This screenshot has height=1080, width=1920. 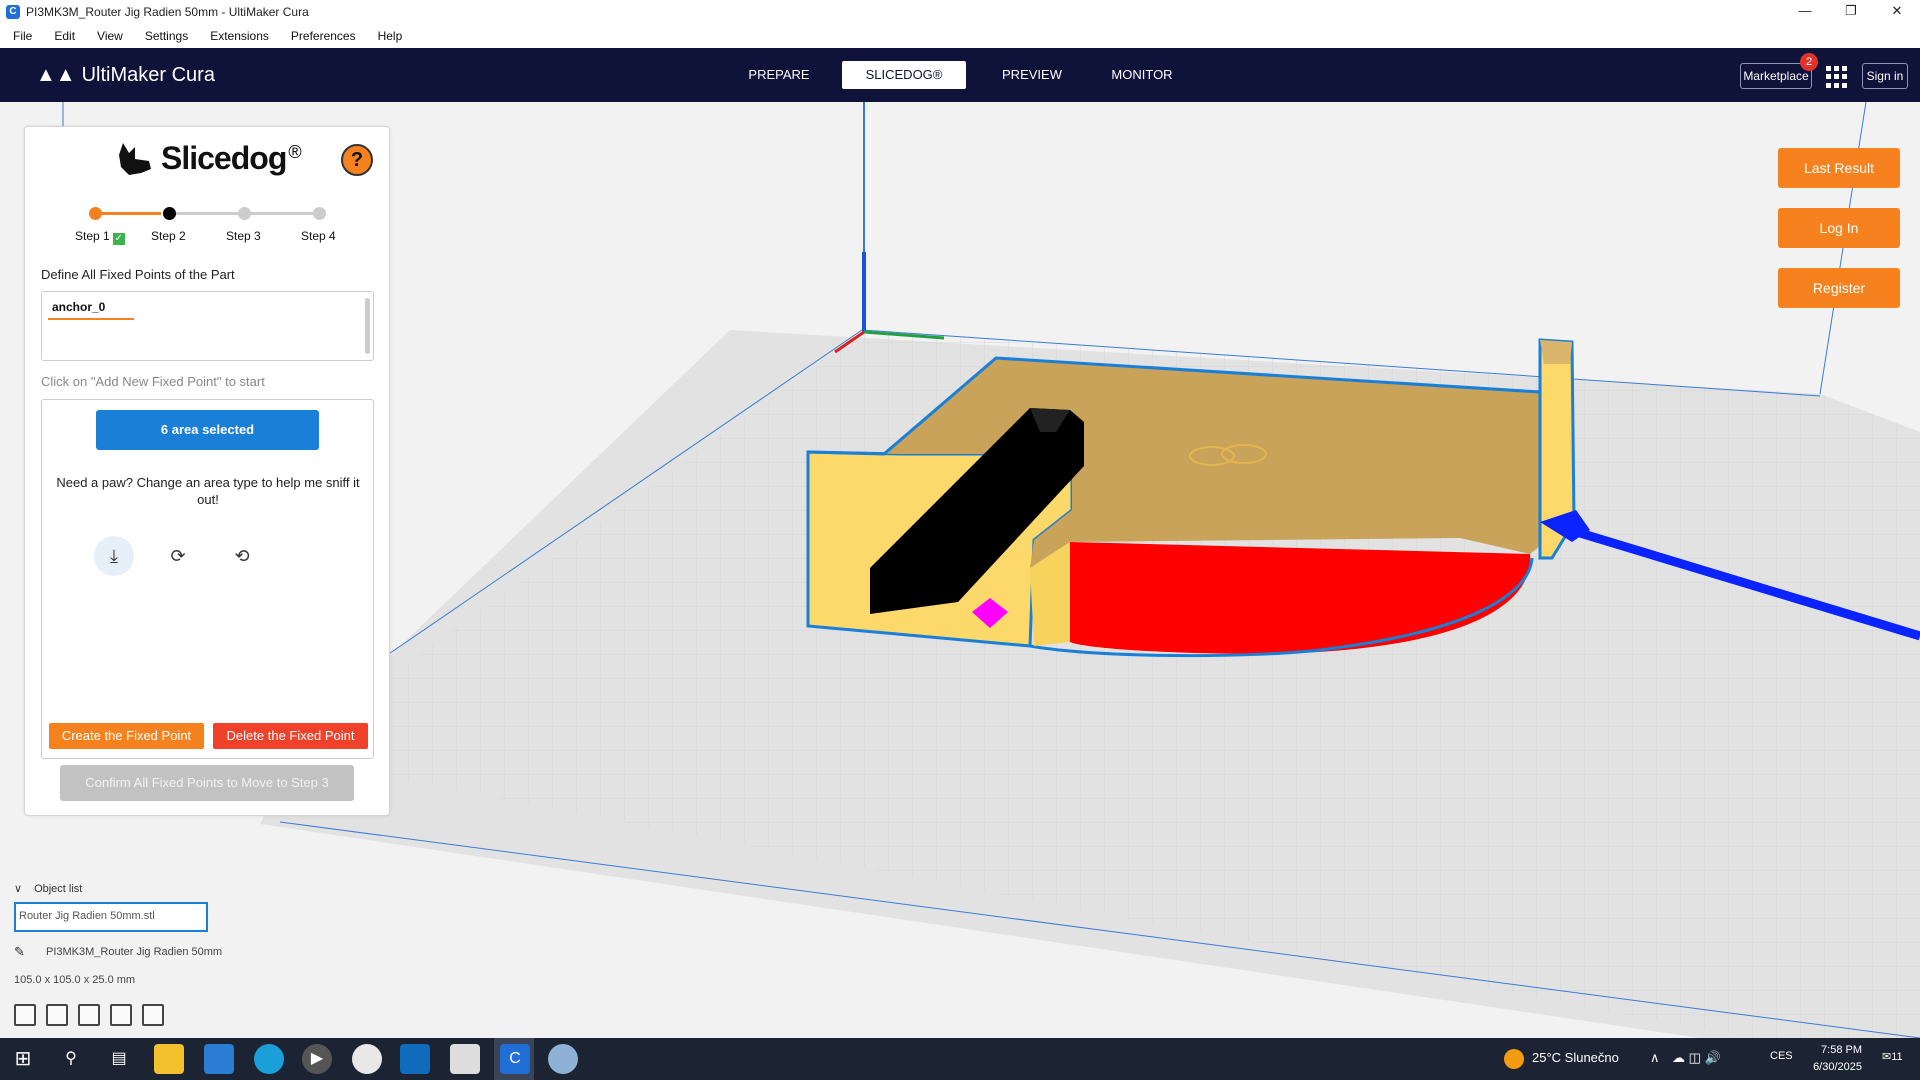 What do you see at coordinates (515, 1059) in the screenshot?
I see `cura-taskbar-icon: C` at bounding box center [515, 1059].